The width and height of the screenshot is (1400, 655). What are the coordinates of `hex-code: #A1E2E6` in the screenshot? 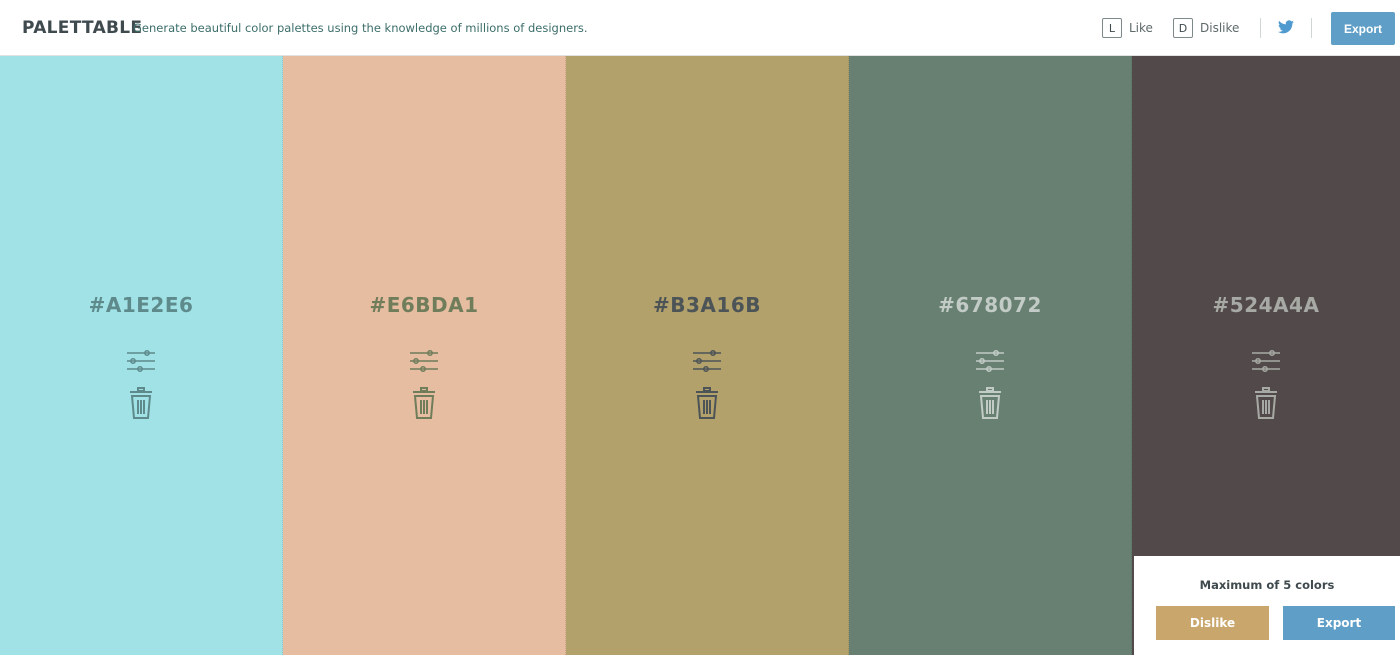 It's located at (141, 305).